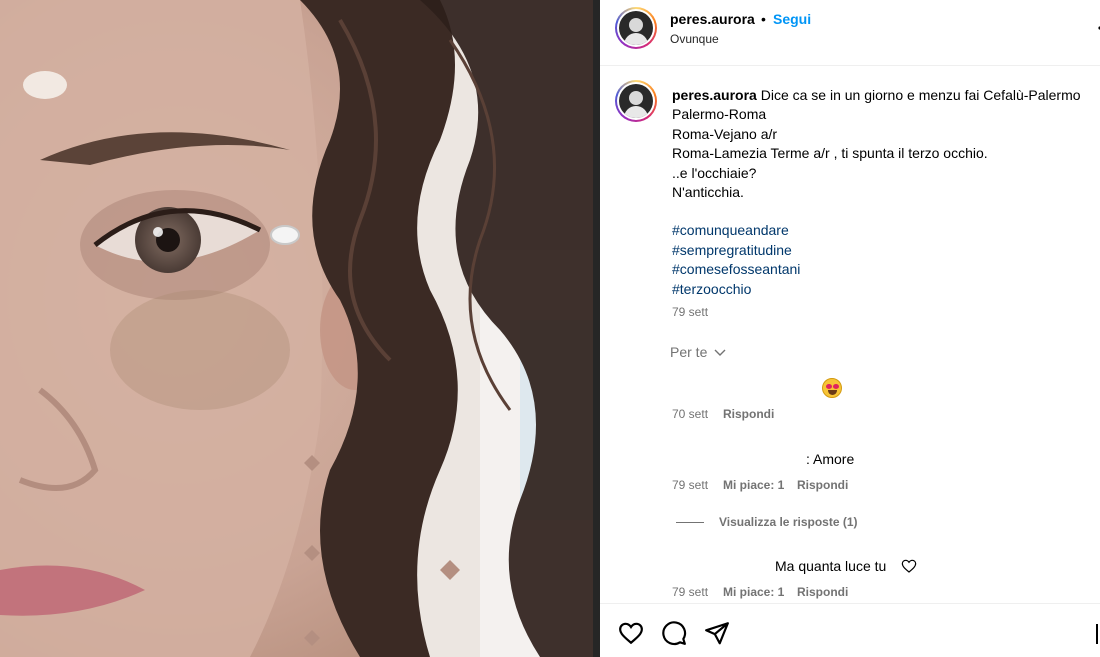 The height and width of the screenshot is (657, 1100). I want to click on translation-toggle: Per te, so click(698, 352).